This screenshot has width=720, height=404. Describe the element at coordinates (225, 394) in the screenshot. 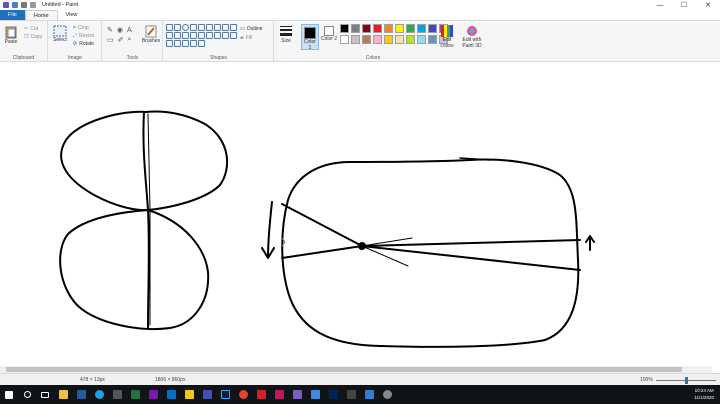

I see `photoshop-button` at that location.